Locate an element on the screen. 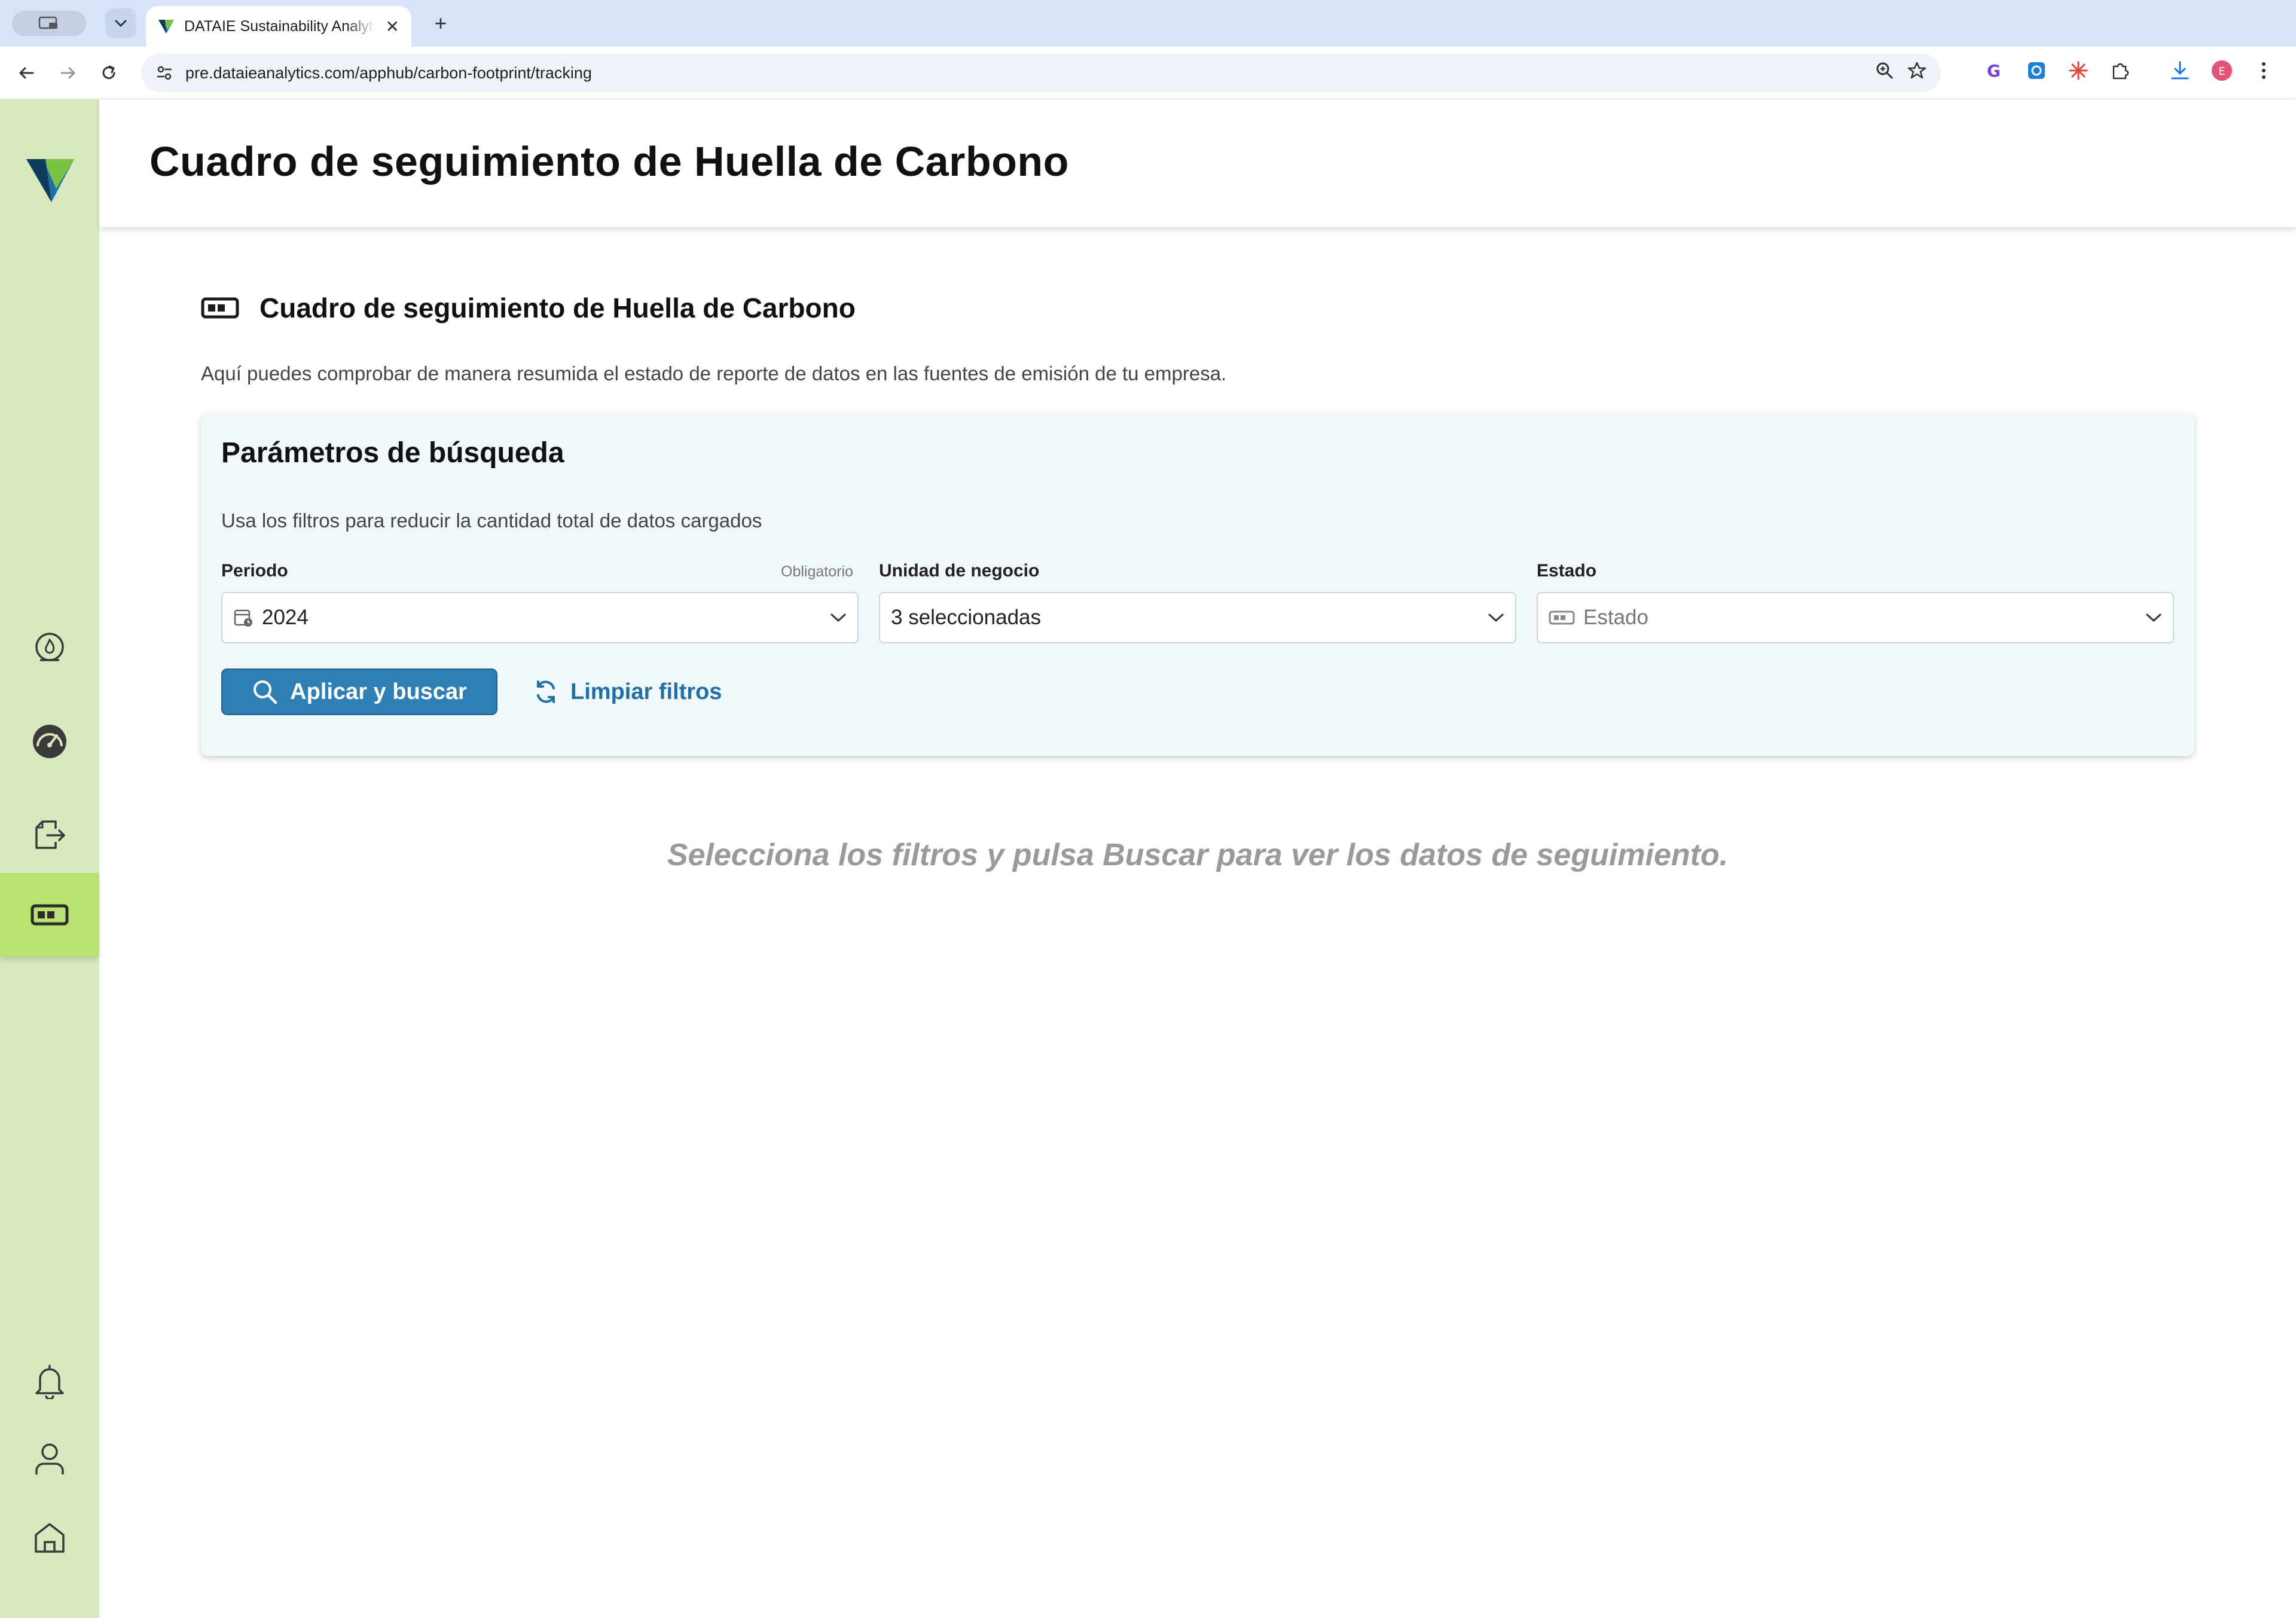  app-sidebar is located at coordinates (49, 858).